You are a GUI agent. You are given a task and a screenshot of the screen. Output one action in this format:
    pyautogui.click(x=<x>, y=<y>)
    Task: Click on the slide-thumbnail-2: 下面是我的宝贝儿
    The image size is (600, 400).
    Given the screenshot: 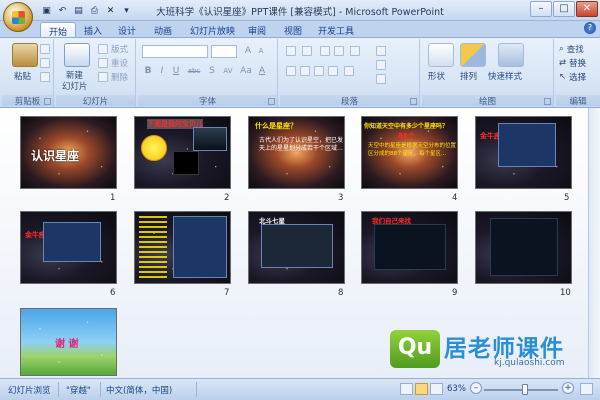 What is the action you would take?
    pyautogui.click(x=182, y=152)
    